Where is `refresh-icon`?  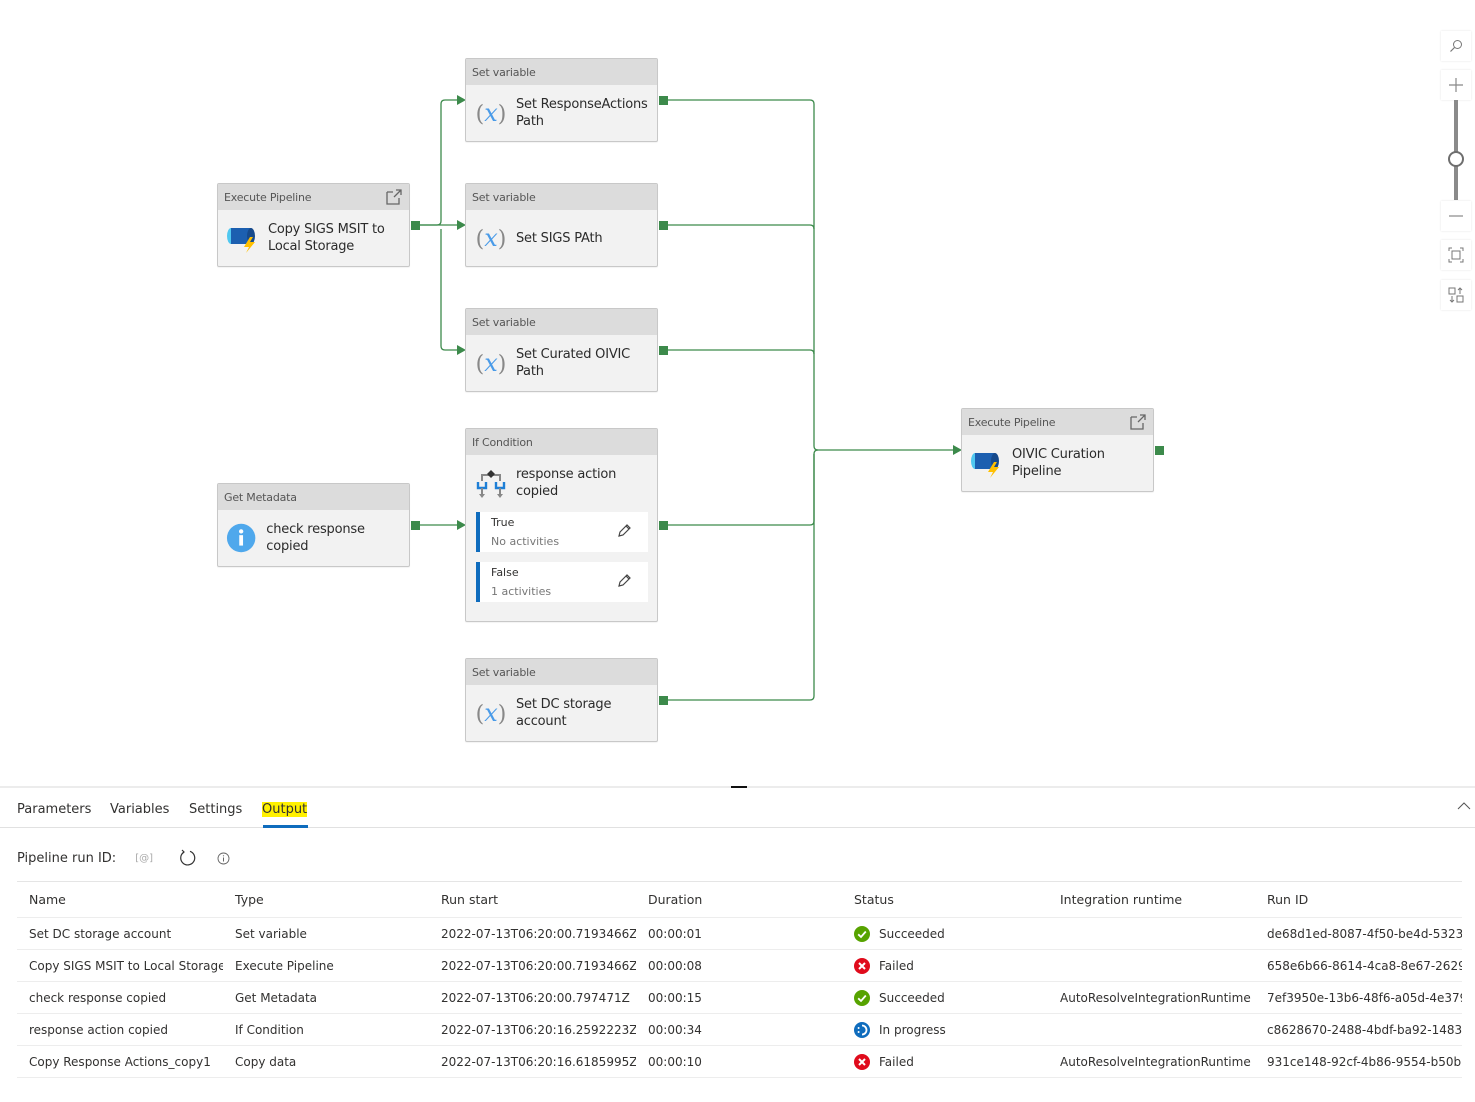 refresh-icon is located at coordinates (188, 858).